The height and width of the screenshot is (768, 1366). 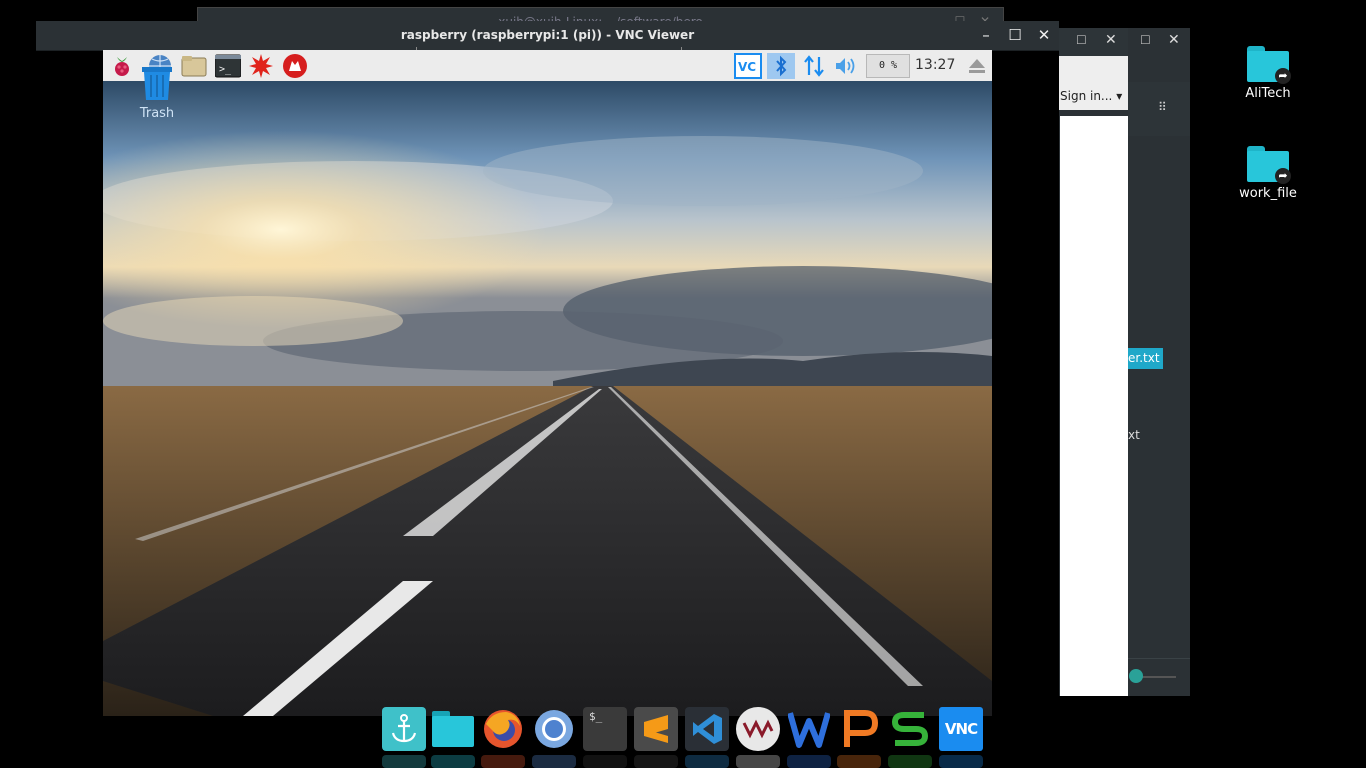 I want to click on dock-chromium-icon, so click(x=554, y=729).